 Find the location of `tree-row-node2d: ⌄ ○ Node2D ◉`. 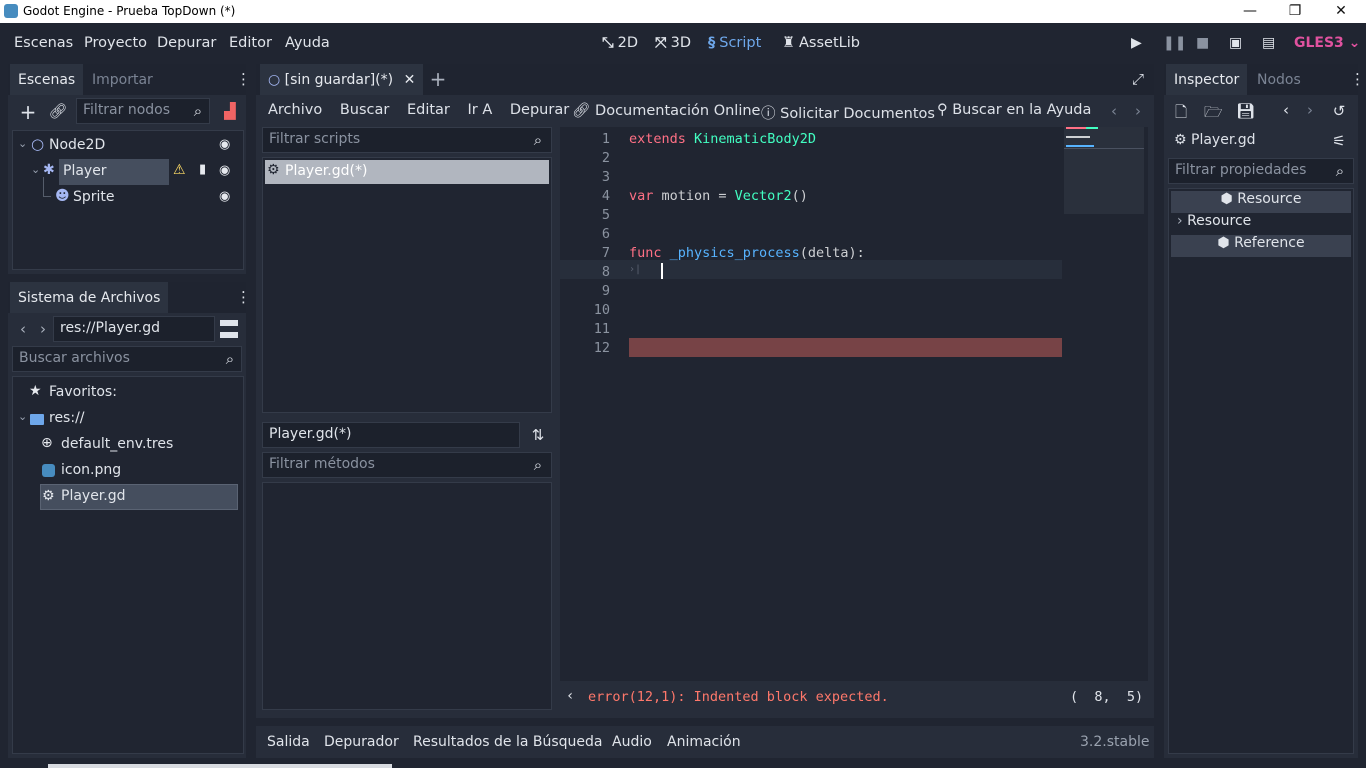

tree-row-node2d: ⌄ ○ Node2D ◉ is located at coordinates (128, 146).